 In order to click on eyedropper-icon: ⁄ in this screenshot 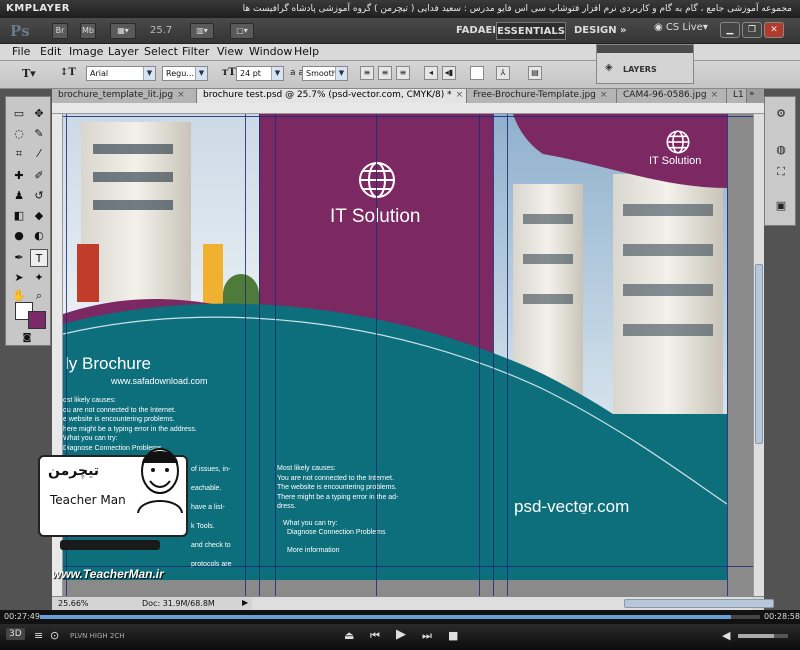, I will do `click(39, 154)`.